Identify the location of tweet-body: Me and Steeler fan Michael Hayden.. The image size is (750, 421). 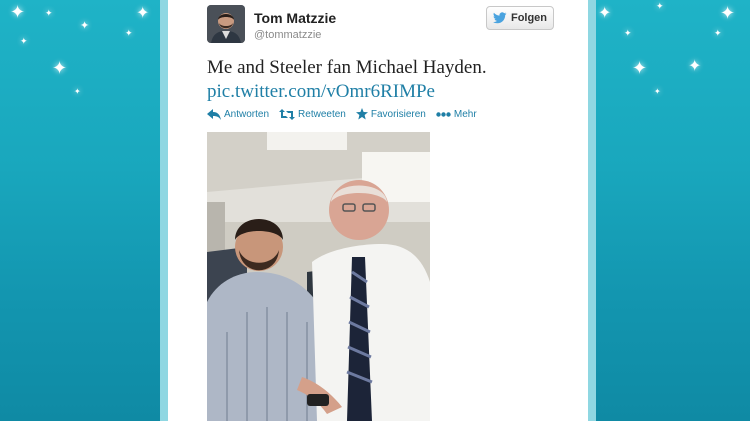
(347, 67).